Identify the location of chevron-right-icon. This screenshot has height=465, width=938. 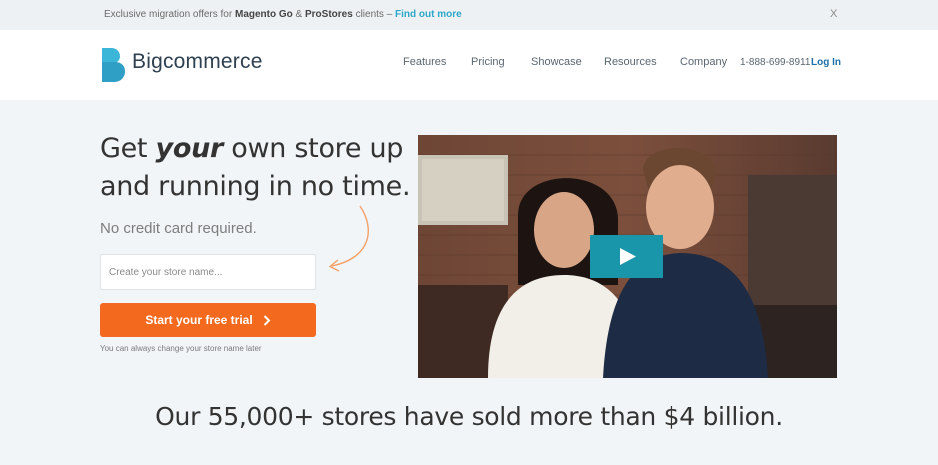
(267, 320).